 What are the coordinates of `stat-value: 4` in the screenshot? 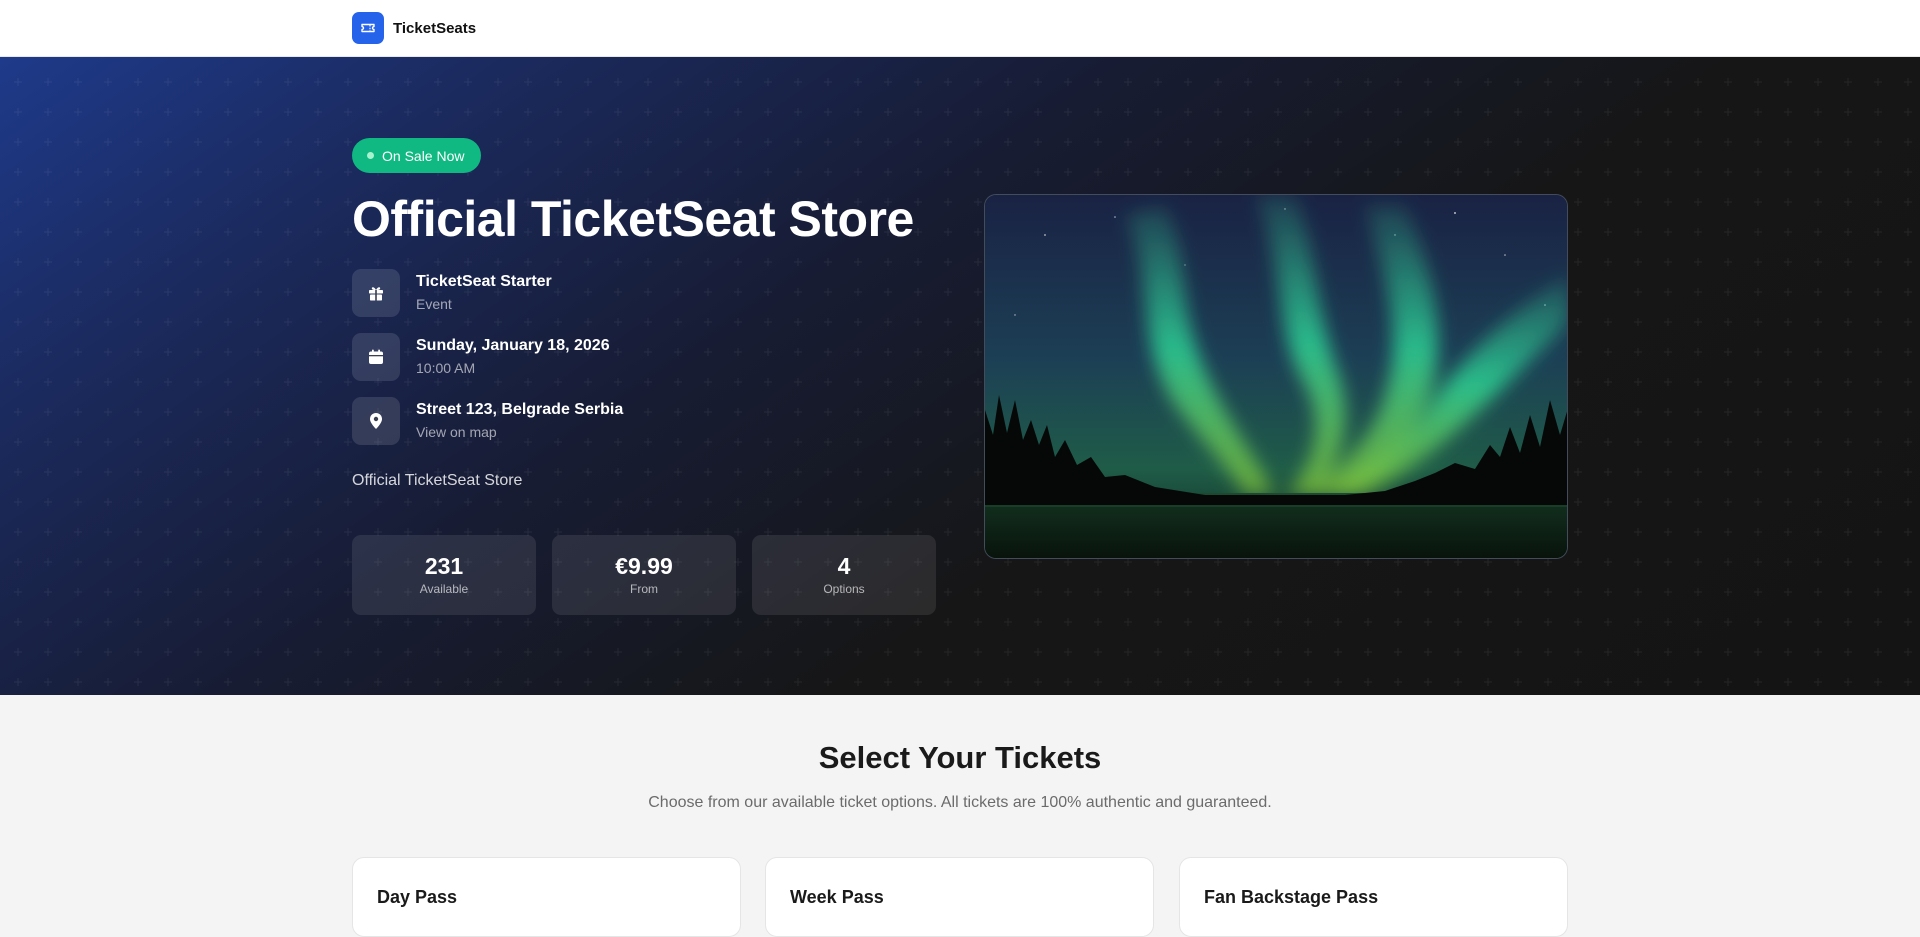 It's located at (844, 566).